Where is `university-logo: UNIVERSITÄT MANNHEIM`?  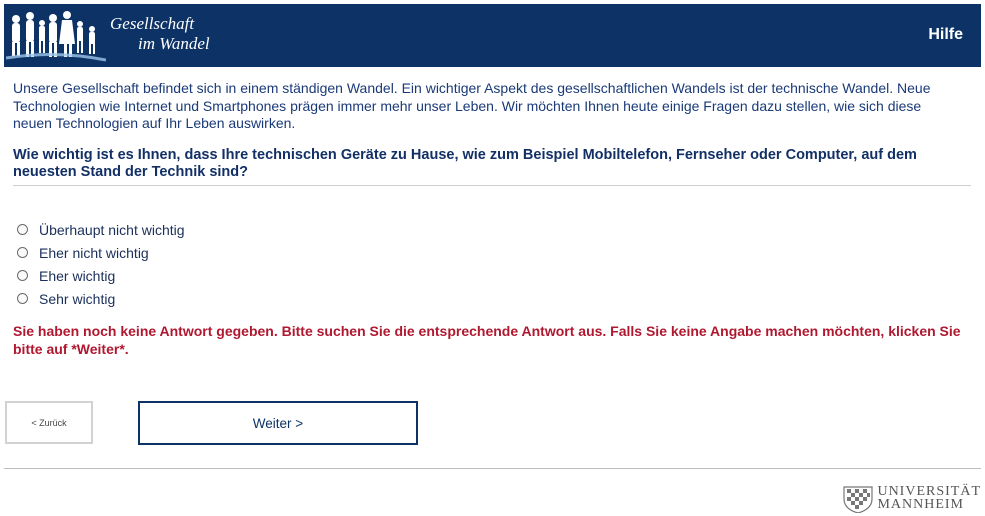 university-logo: UNIVERSITÄT MANNHEIM is located at coordinates (911, 498).